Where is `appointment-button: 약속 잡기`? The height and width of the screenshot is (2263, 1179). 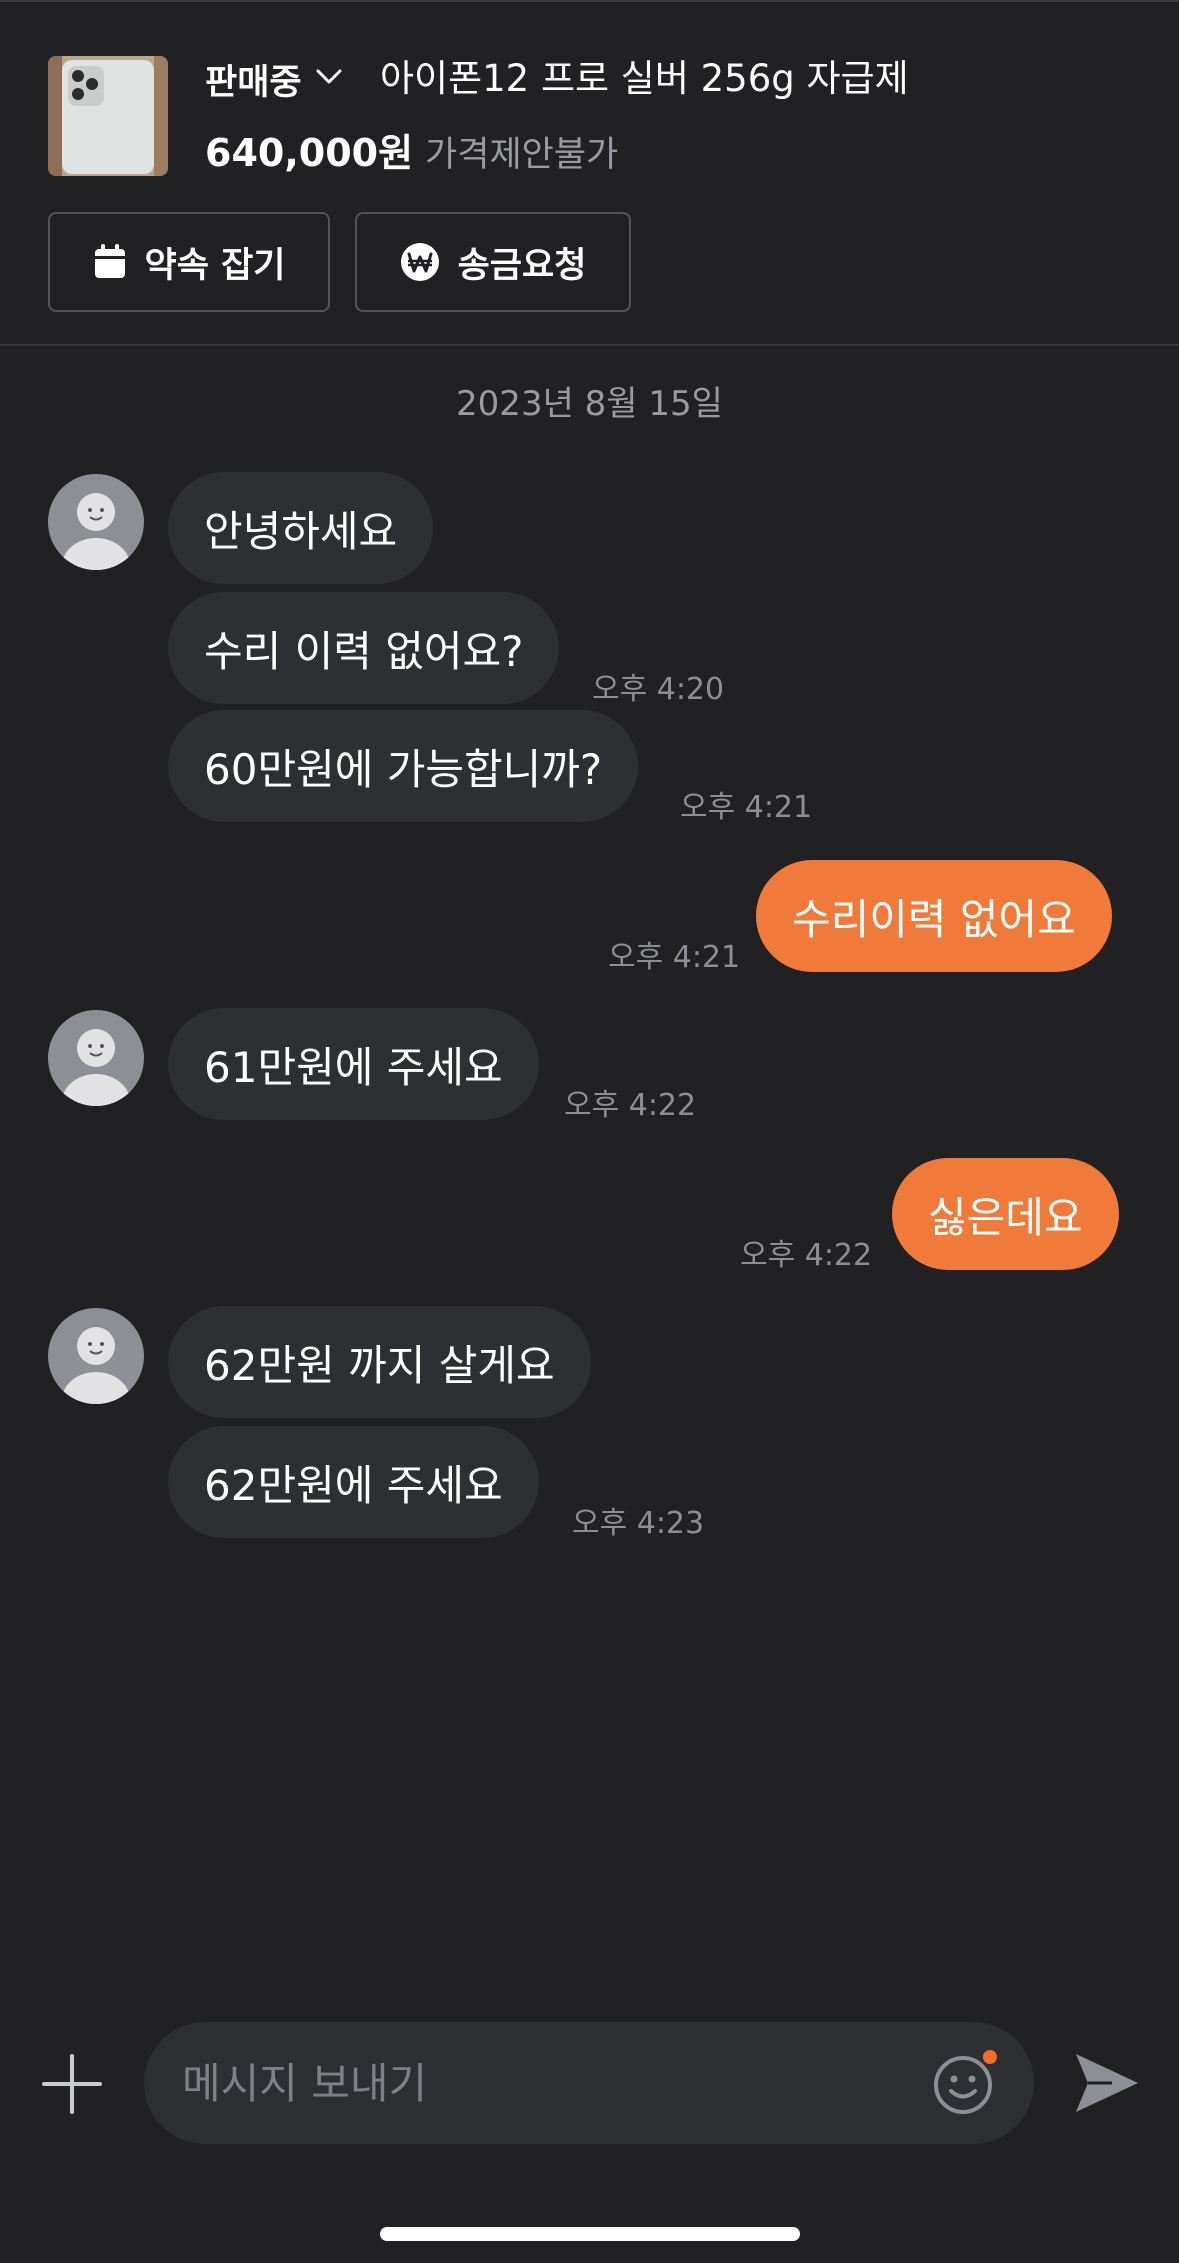
appointment-button: 약속 잡기 is located at coordinates (189, 262).